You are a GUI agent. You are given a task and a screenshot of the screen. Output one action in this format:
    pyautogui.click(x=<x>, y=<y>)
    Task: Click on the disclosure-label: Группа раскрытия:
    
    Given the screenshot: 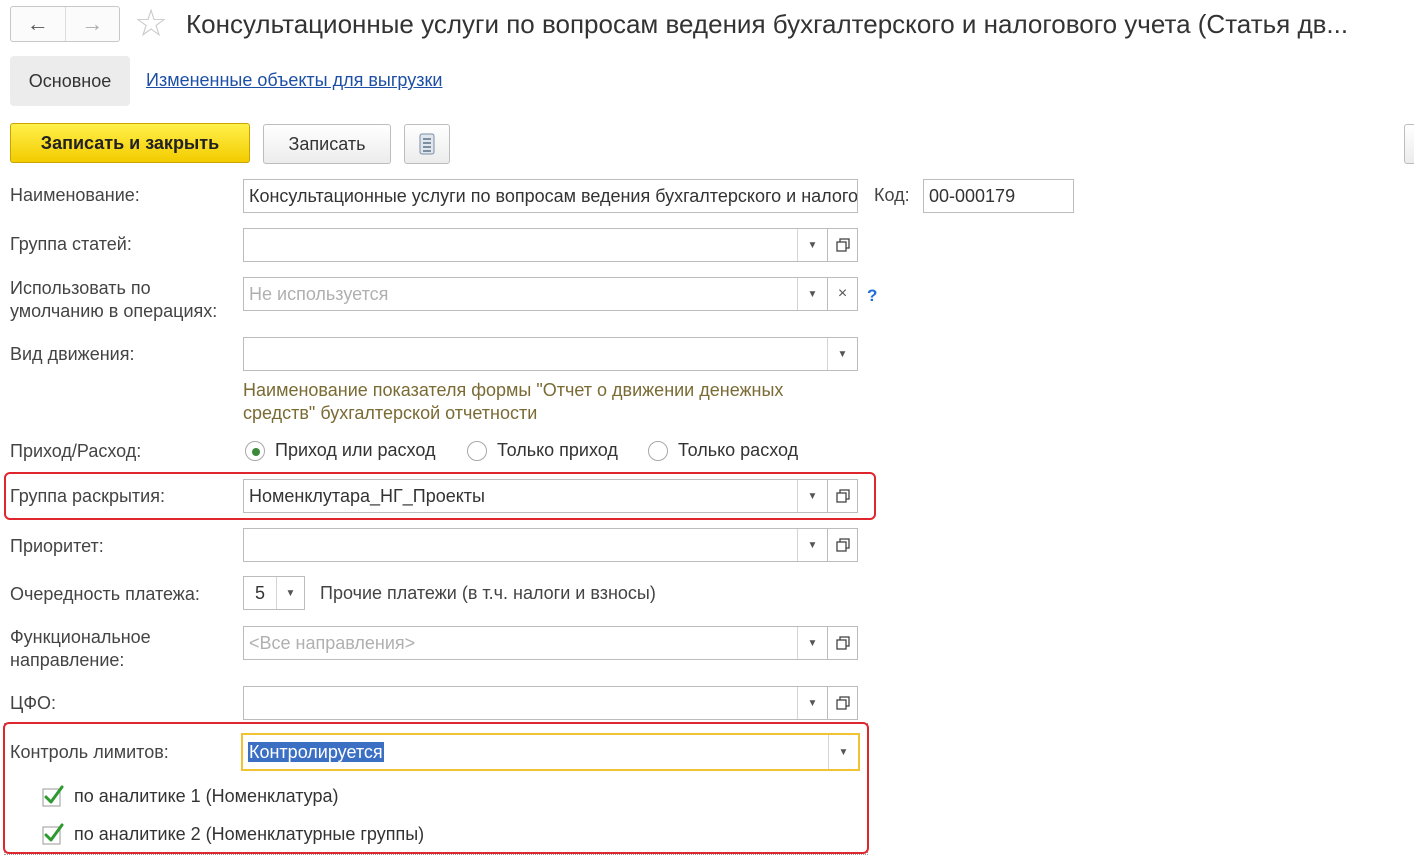 What is the action you would take?
    pyautogui.click(x=87, y=496)
    